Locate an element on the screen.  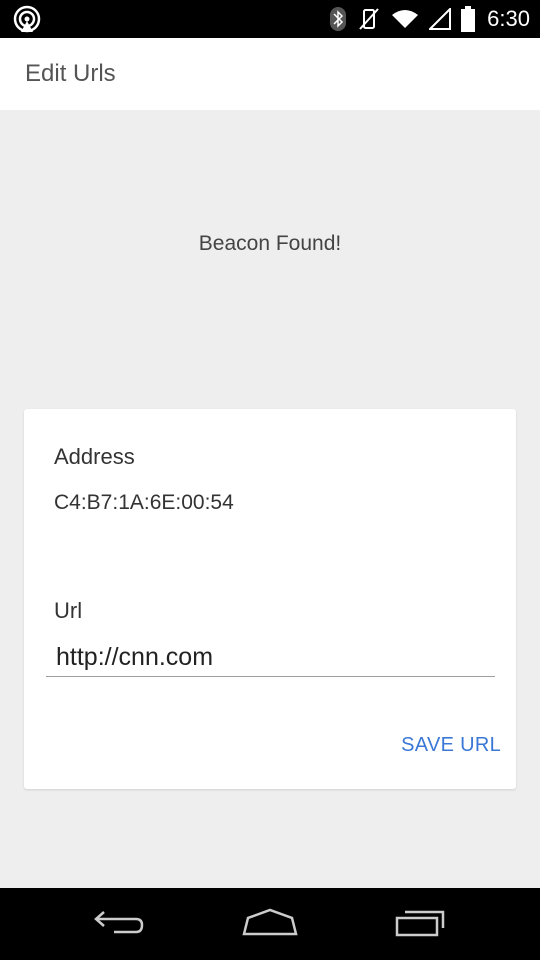
home-icon is located at coordinates (270, 924).